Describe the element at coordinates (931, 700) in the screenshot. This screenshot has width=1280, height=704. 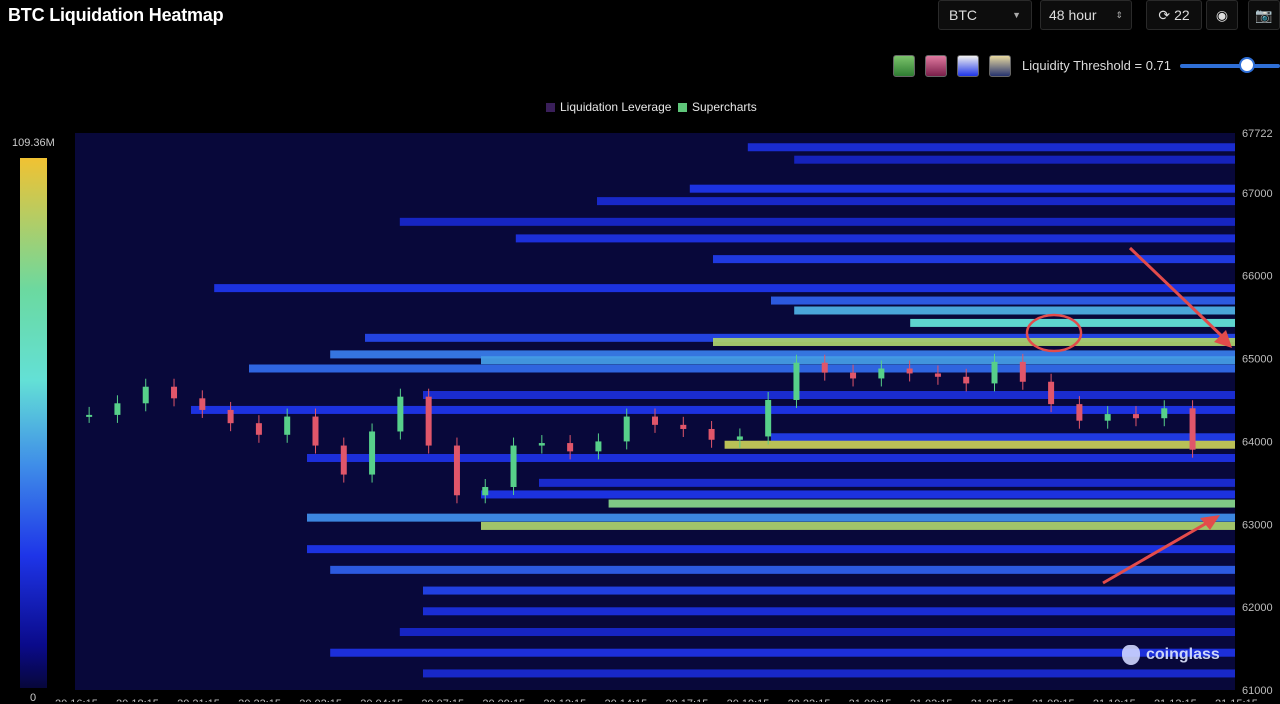
I see `x-tick-label-14: 21 03:15` at that location.